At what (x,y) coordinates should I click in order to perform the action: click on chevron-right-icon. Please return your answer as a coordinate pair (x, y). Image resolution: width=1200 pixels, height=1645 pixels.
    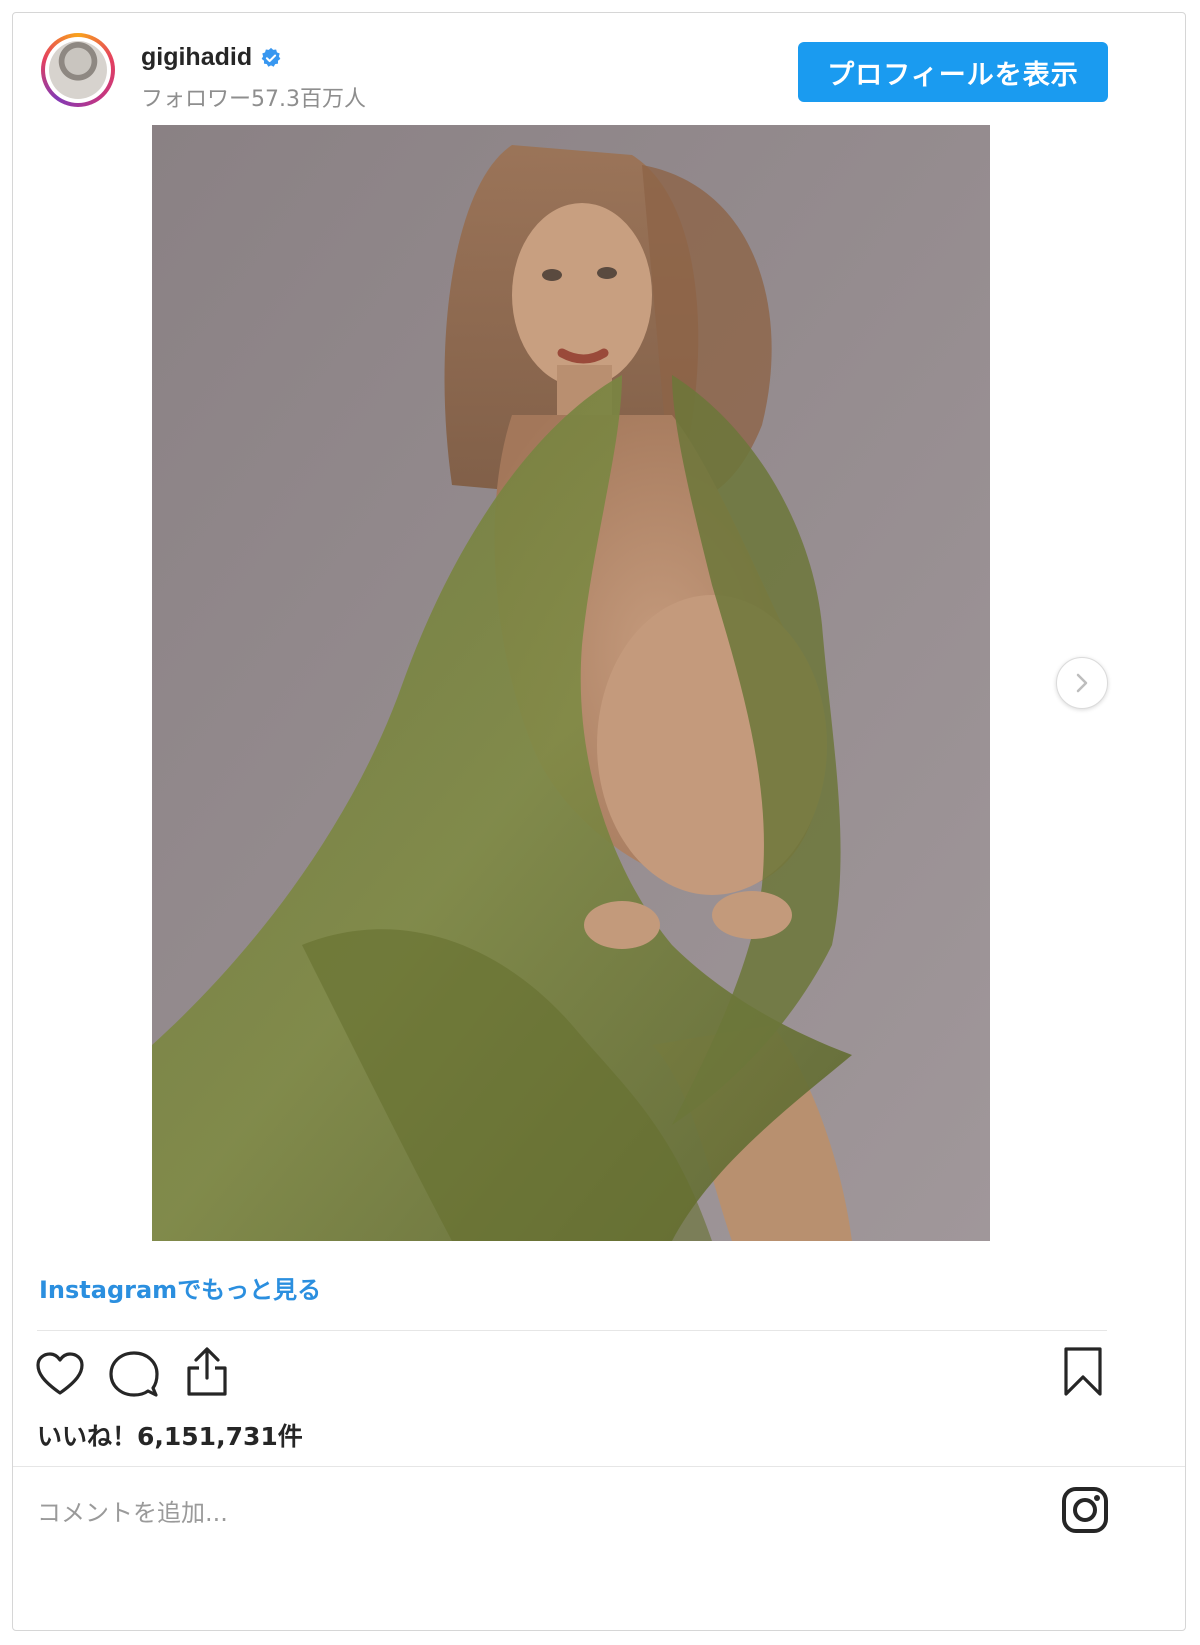
    Looking at the image, I should click on (1082, 683).